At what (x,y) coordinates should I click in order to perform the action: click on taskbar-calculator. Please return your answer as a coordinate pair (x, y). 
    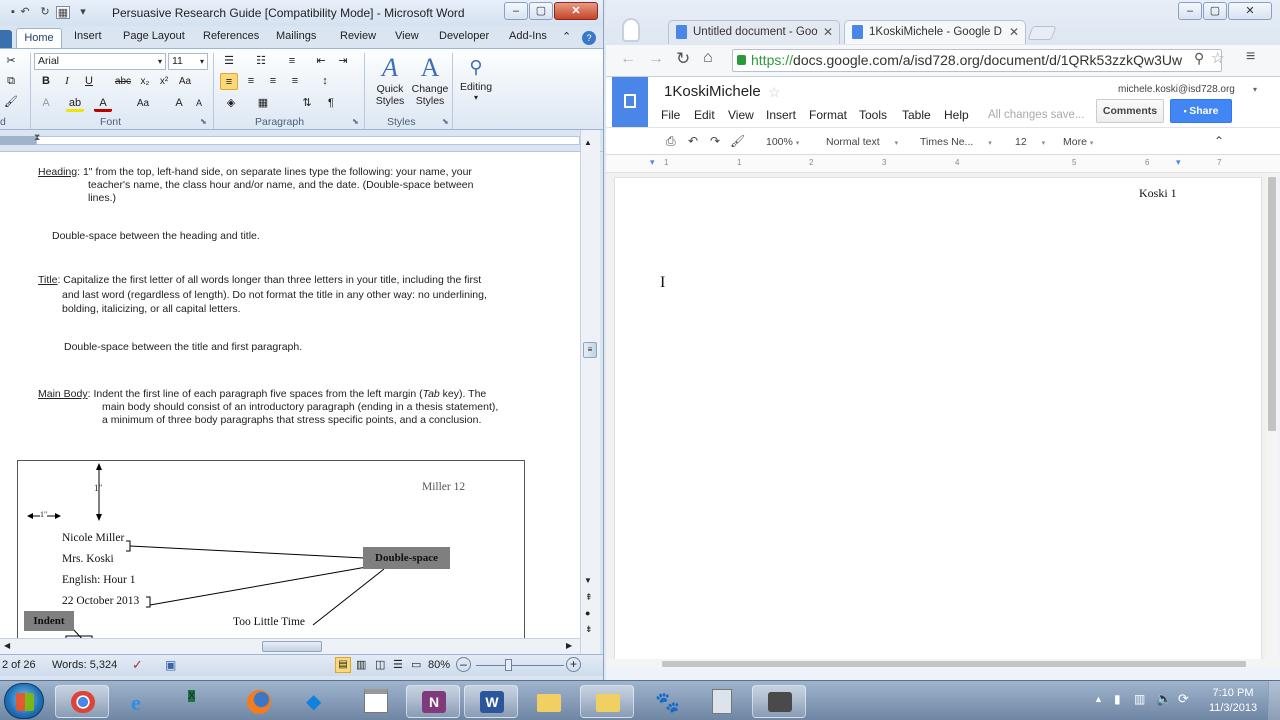
    Looking at the image, I should click on (723, 701).